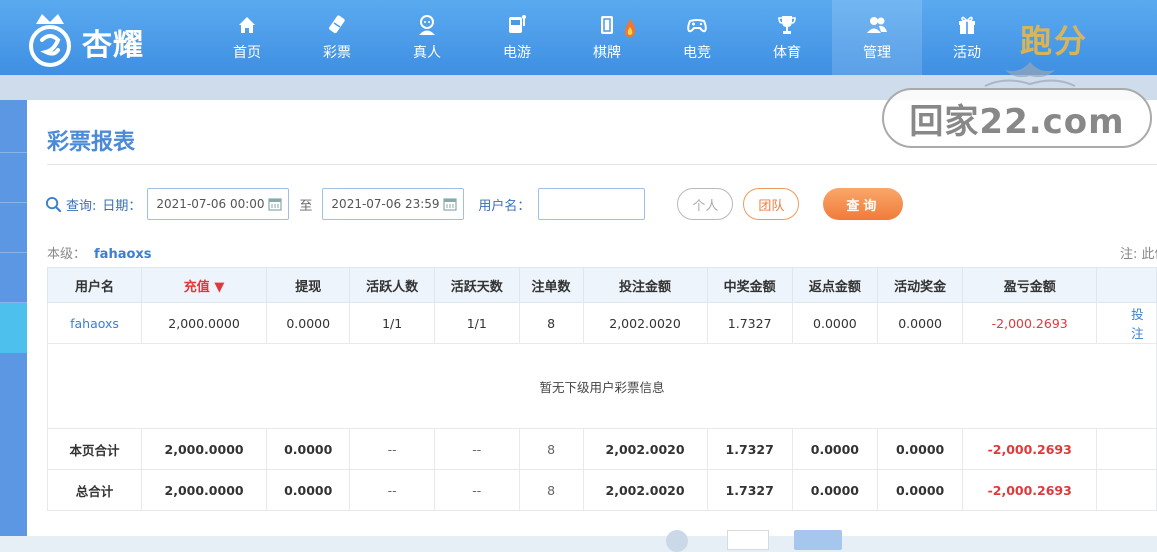 The width and height of the screenshot is (1157, 552). I want to click on brand-name: 杏耀, so click(113, 45).